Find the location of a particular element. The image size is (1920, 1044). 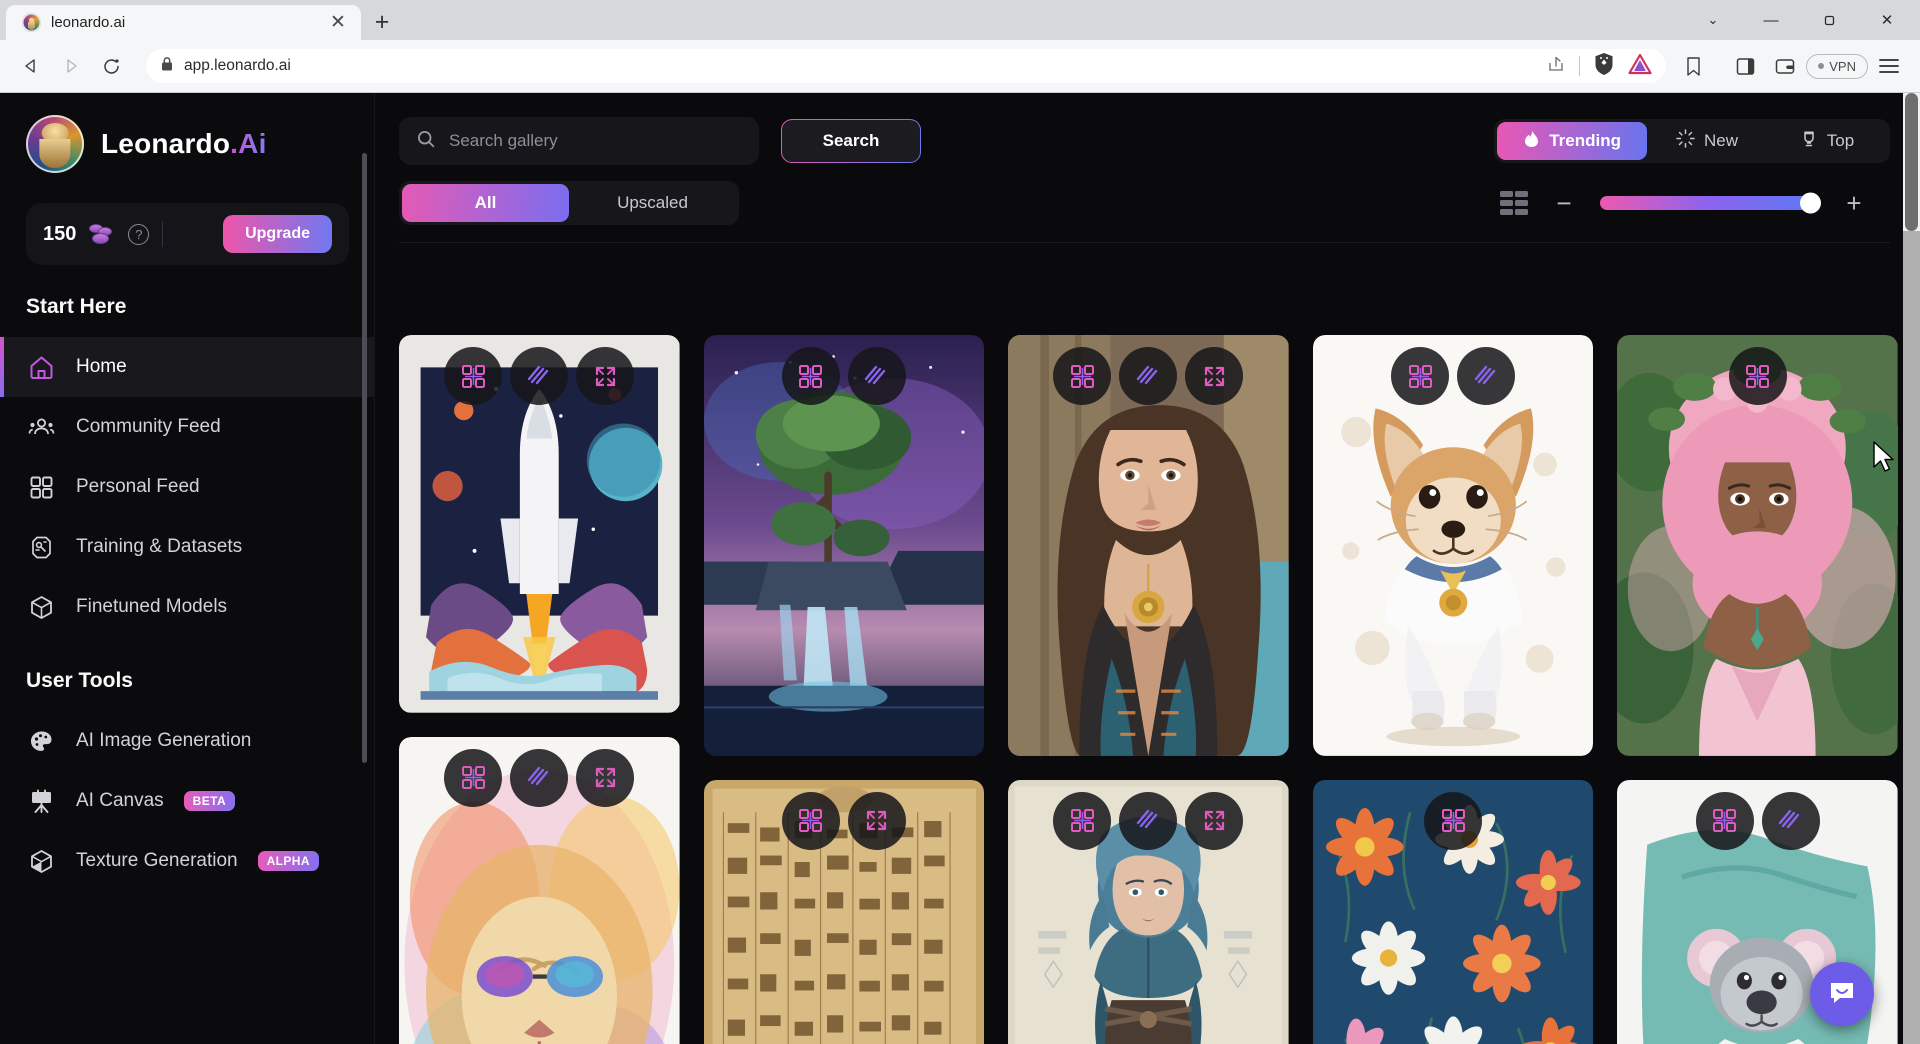

sidebar-item-home: Home is located at coordinates (187, 367).